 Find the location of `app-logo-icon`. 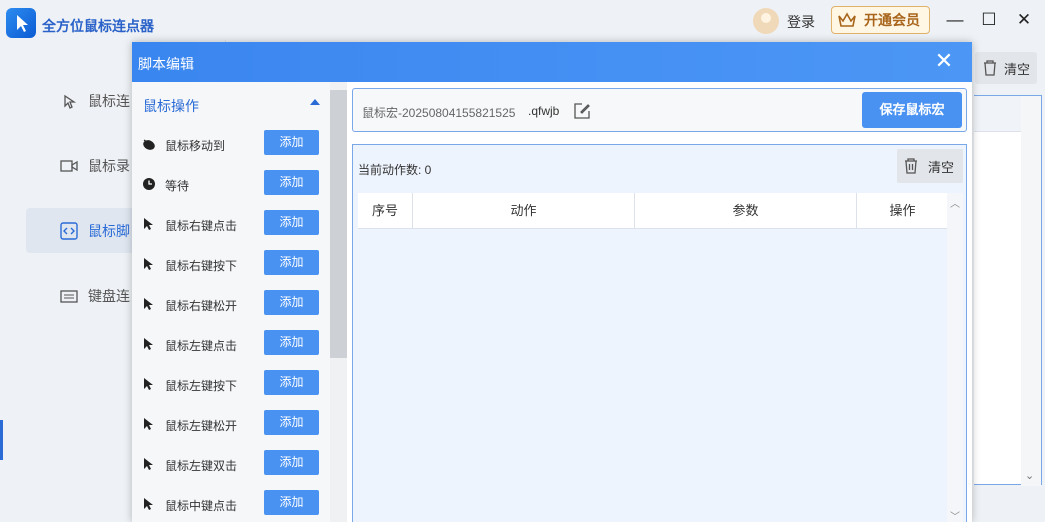

app-logo-icon is located at coordinates (21, 23).